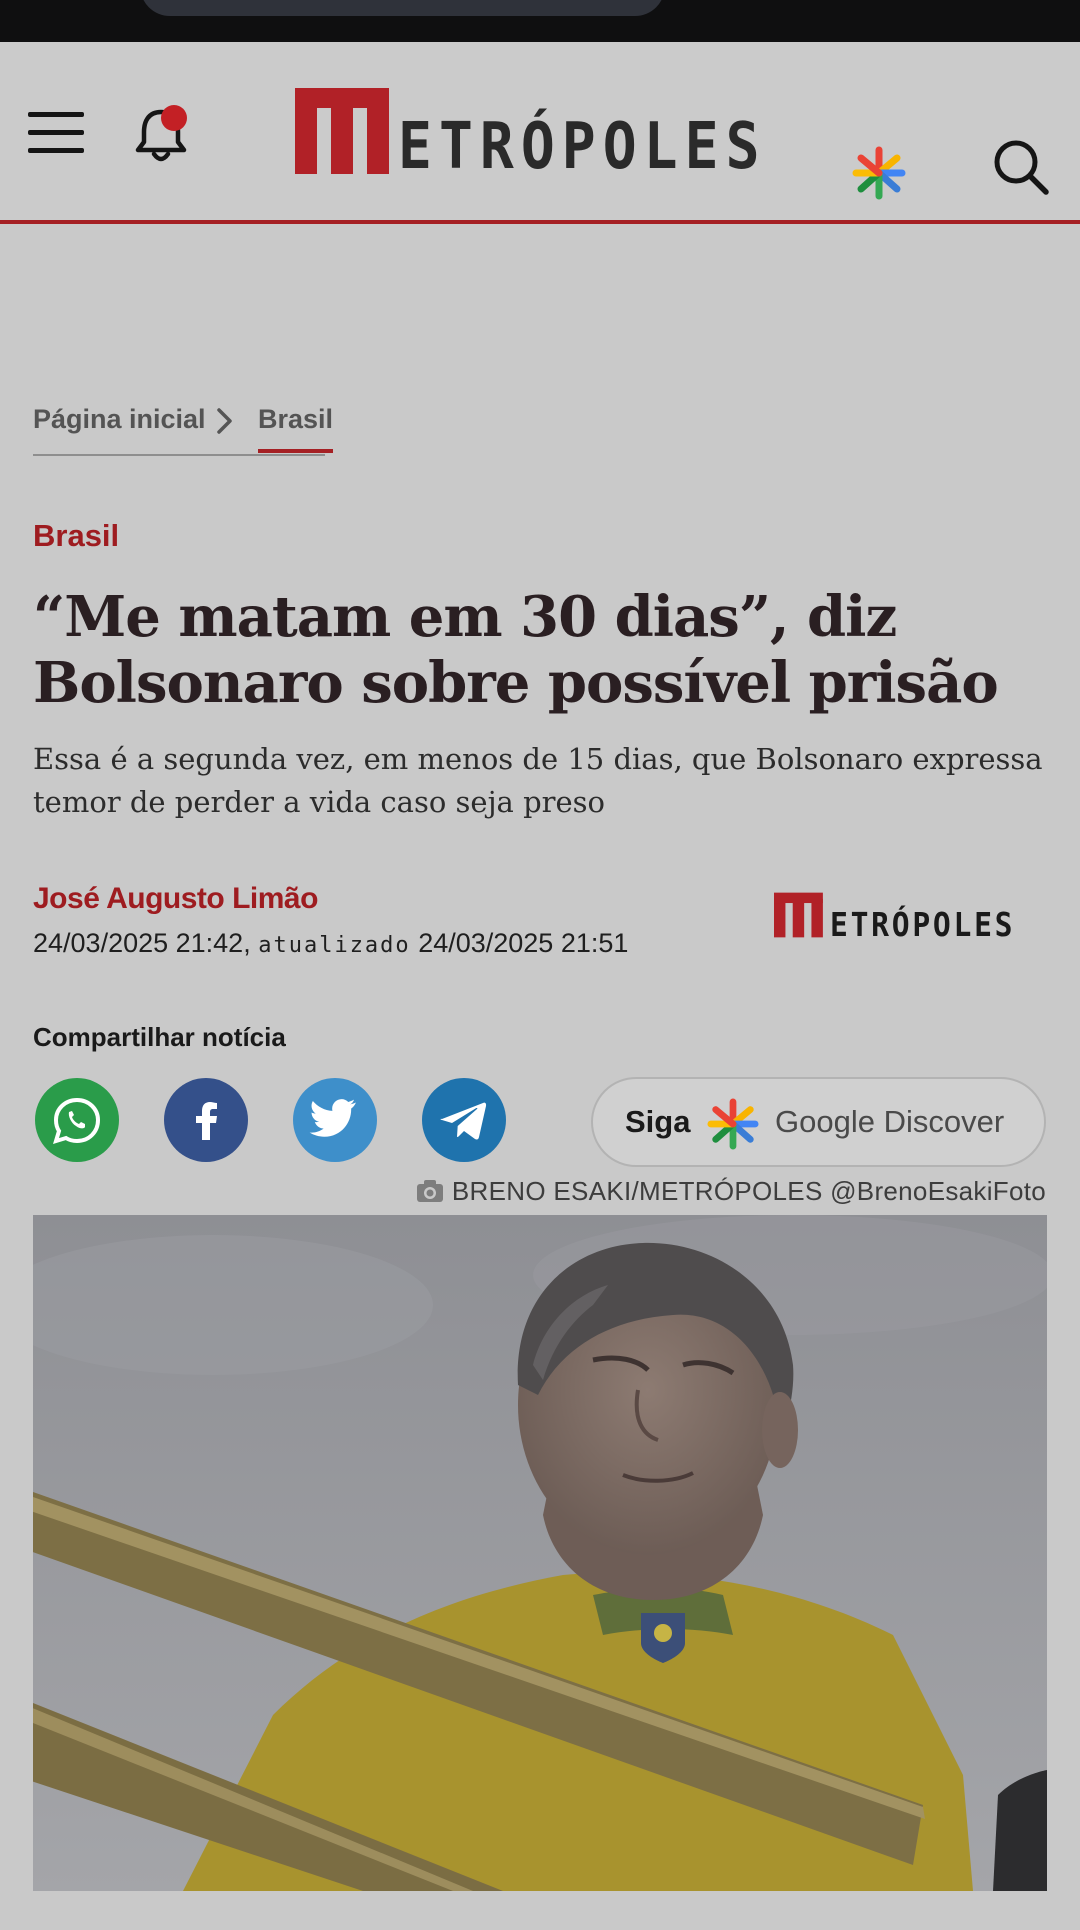  What do you see at coordinates (334, 945) in the screenshot?
I see `updated-label: atualizado` at bounding box center [334, 945].